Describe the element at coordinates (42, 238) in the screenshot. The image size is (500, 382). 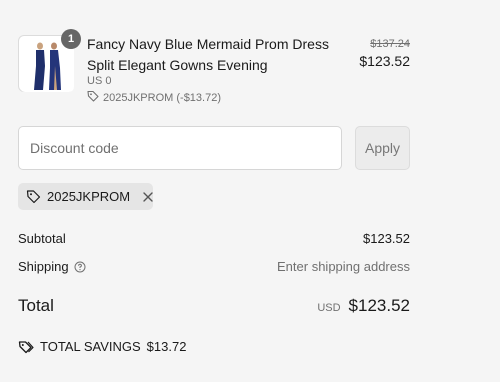
I see `subtotal-label: Subtotal` at that location.